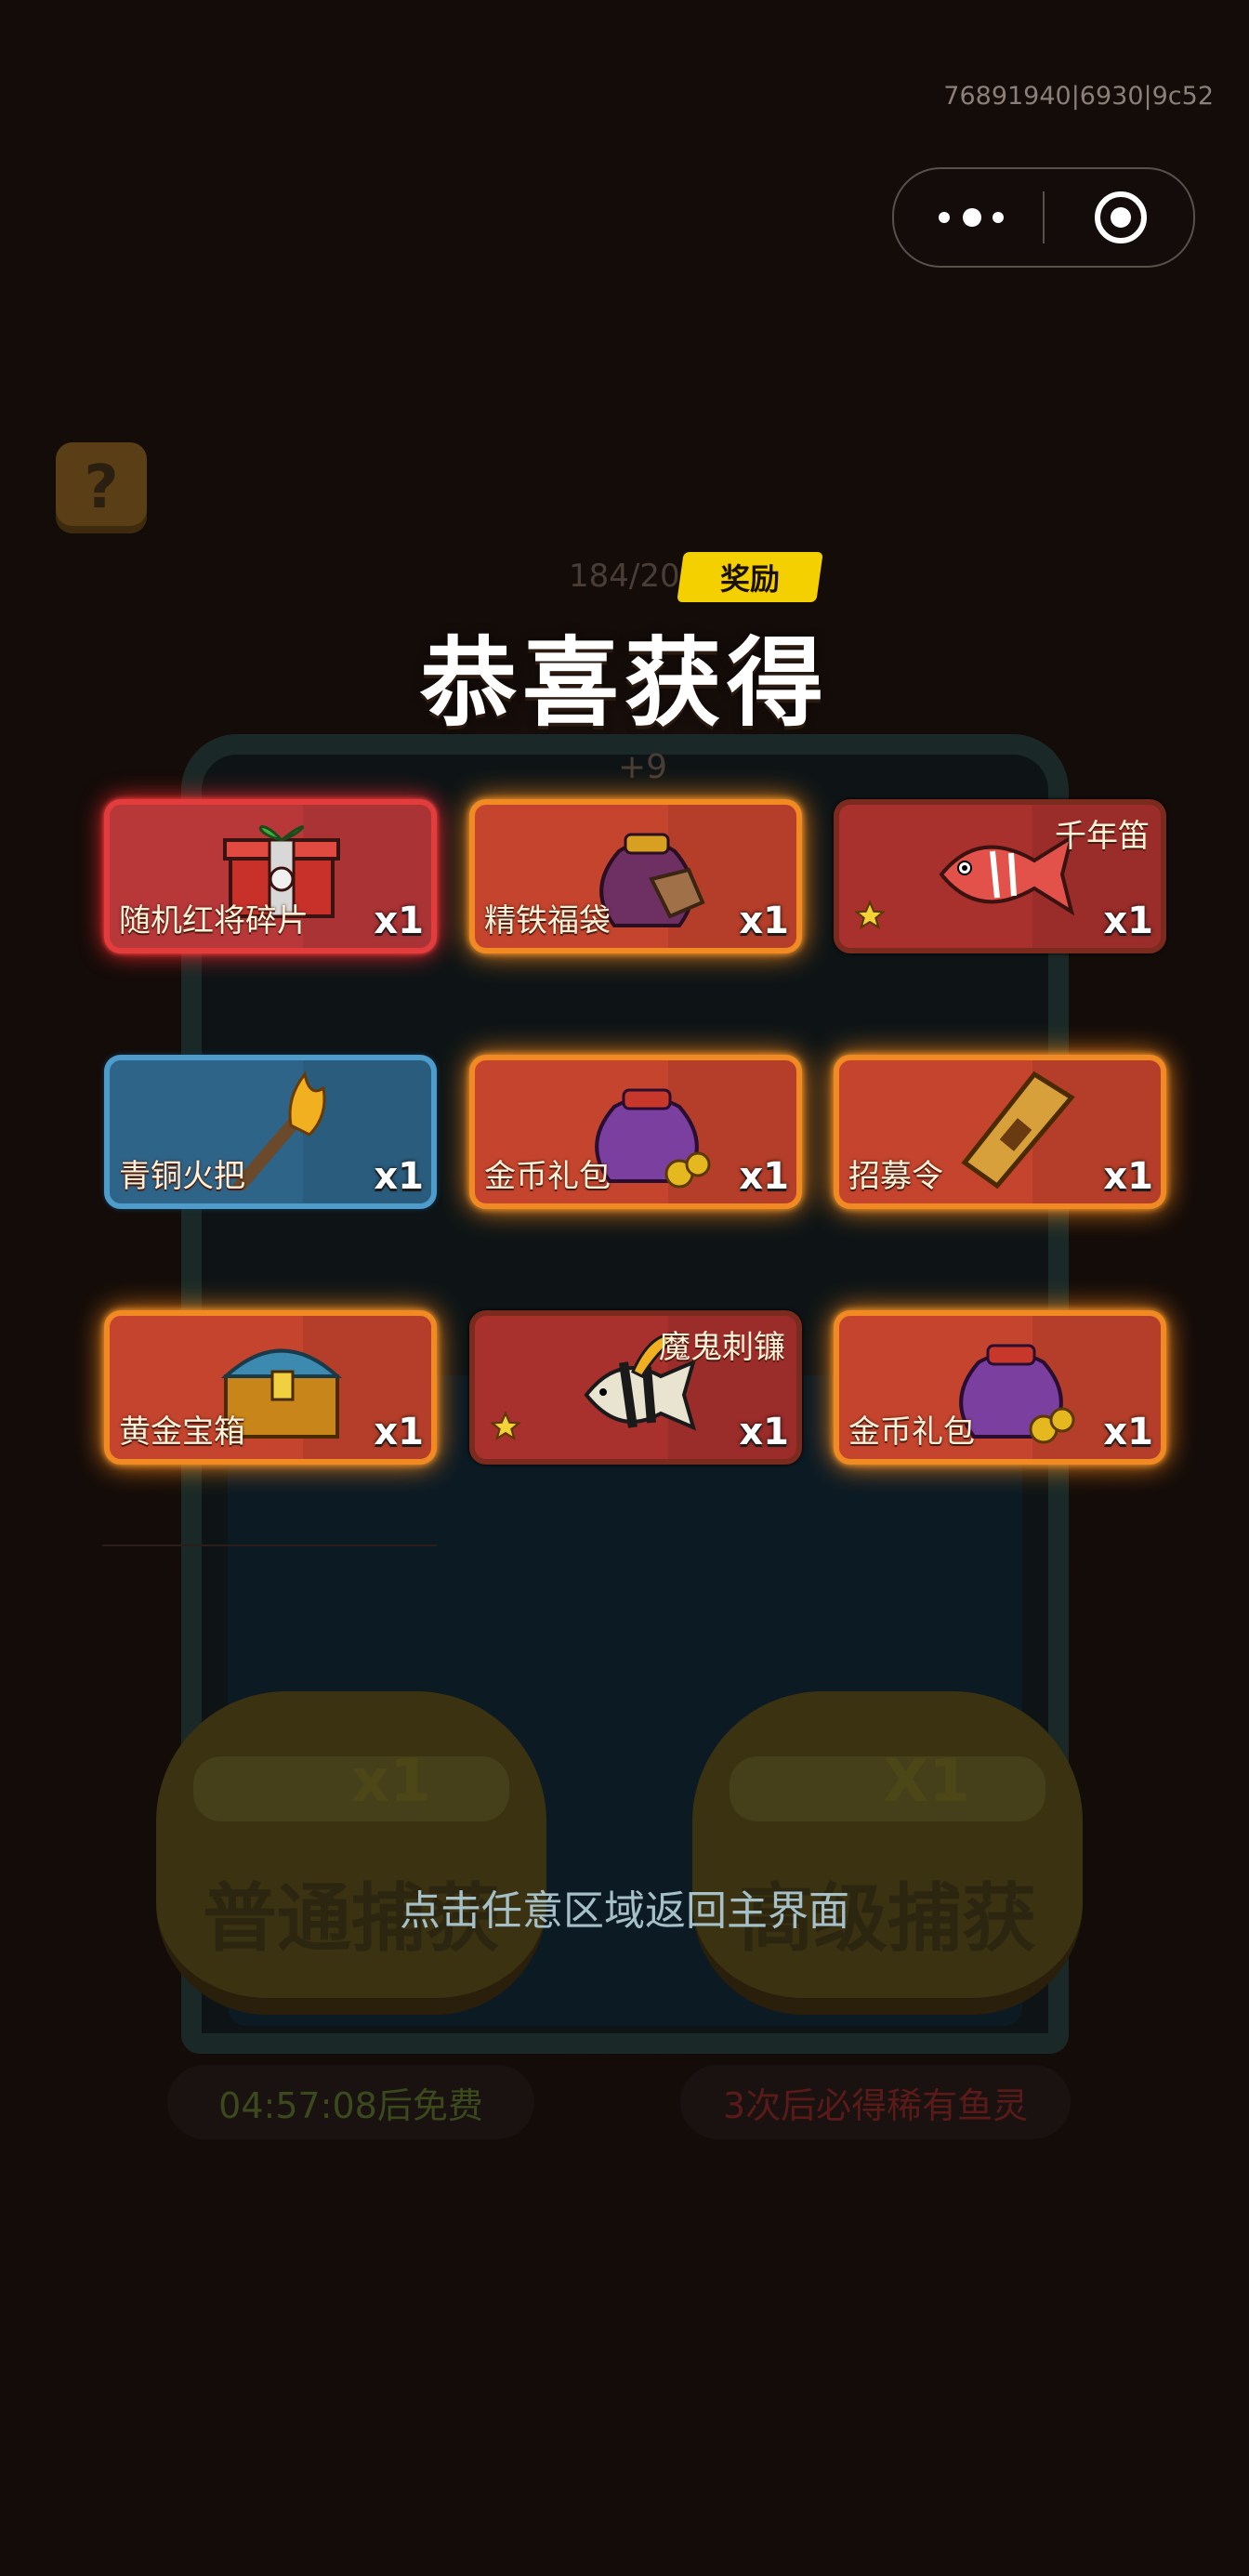 This screenshot has height=2576, width=1249. I want to click on reward-card: 招募令 x1, so click(1000, 1132).